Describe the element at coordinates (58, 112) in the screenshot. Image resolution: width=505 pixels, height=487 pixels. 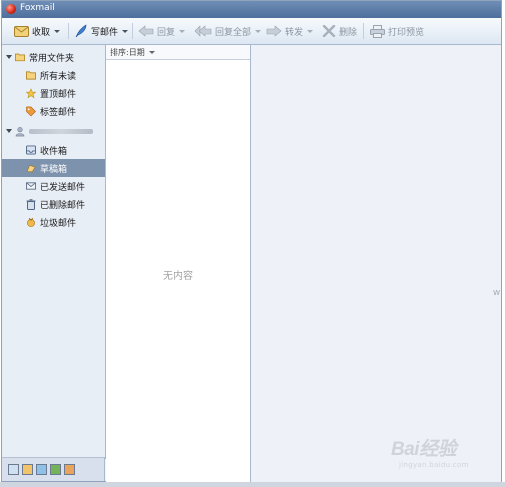
I see `sidebar-item-label: 标签邮件` at that location.